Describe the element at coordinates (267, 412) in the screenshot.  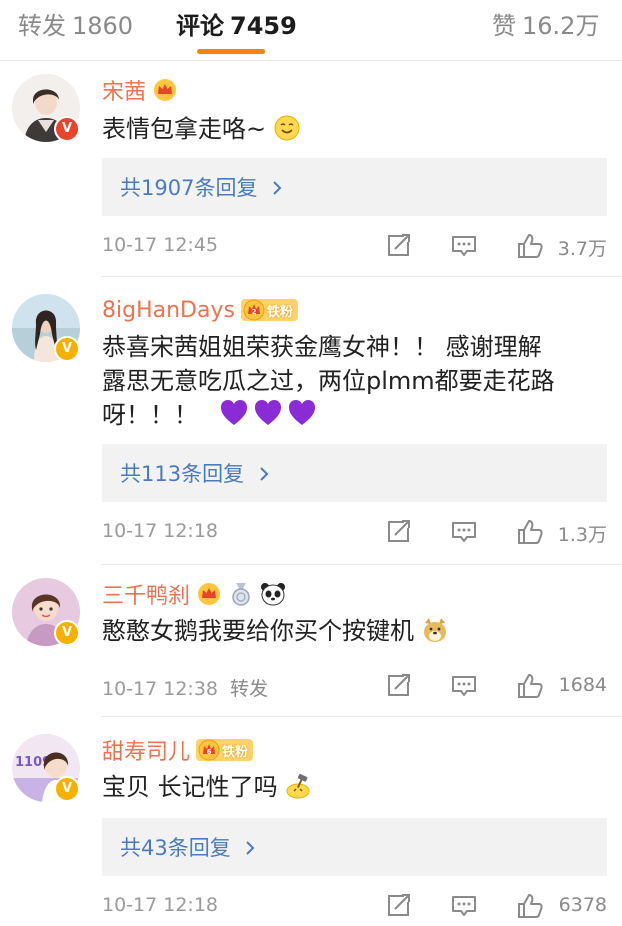
I see `purple-heart-icon` at that location.